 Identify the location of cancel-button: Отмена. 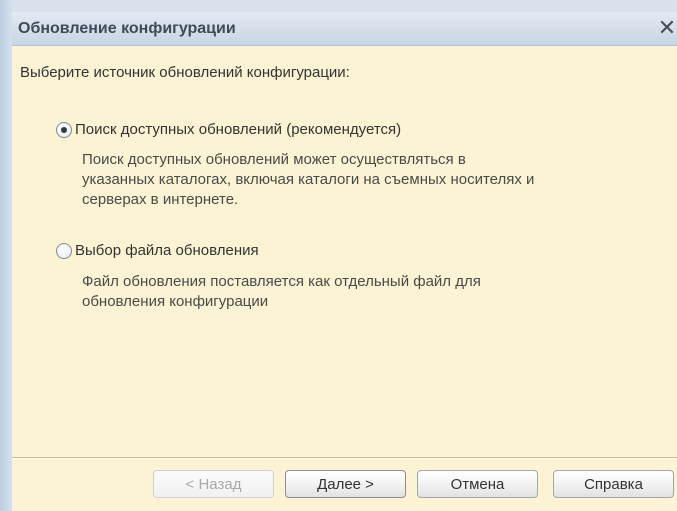
(477, 484).